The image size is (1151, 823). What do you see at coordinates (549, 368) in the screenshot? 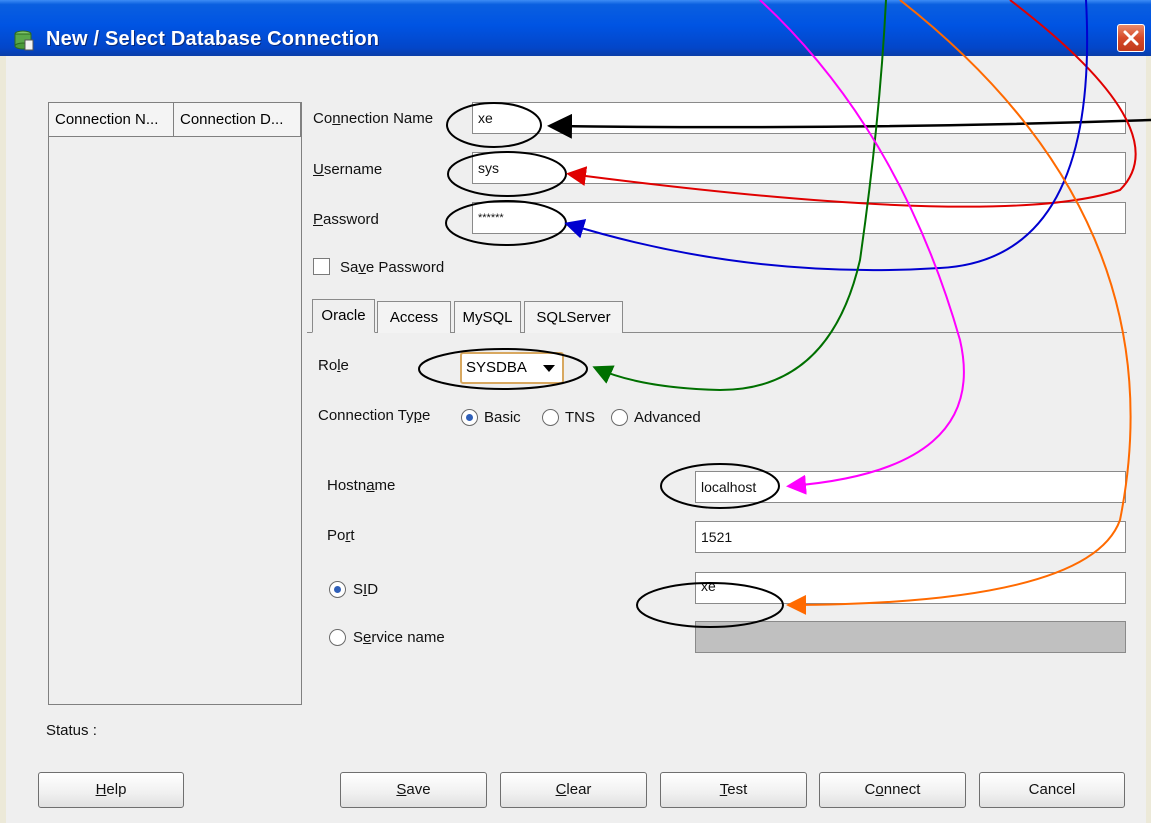
I see `chevron-down-icon` at bounding box center [549, 368].